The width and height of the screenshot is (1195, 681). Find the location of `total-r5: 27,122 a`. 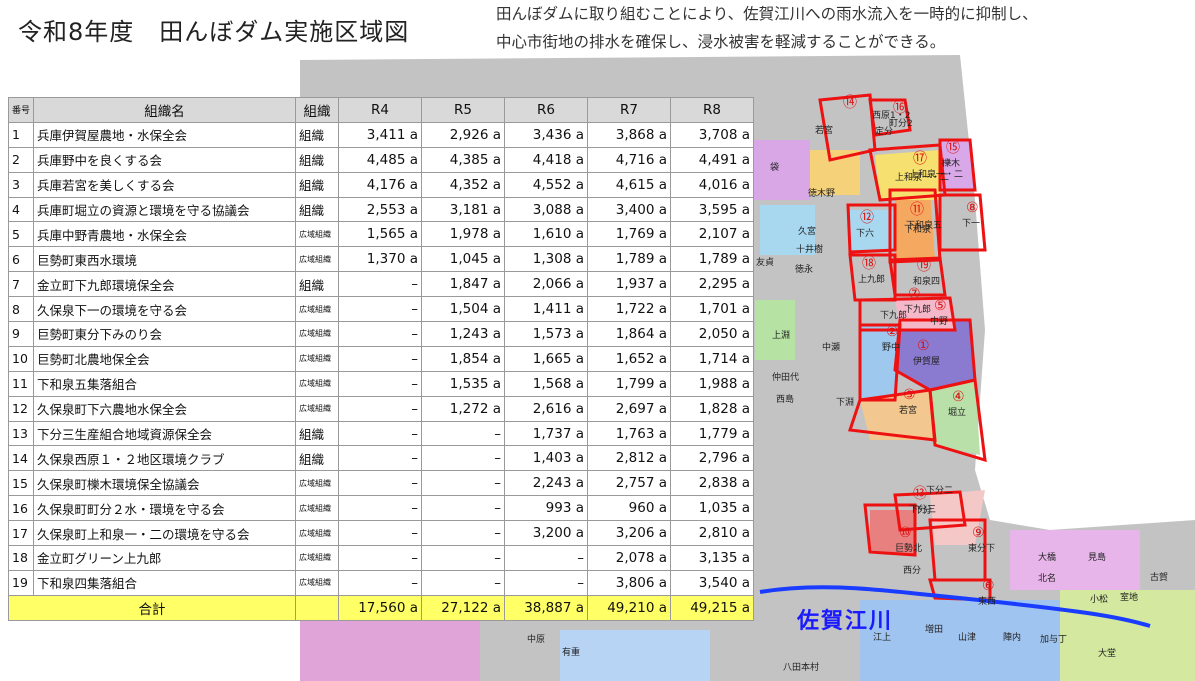

total-r5: 27,122 a is located at coordinates (463, 607).